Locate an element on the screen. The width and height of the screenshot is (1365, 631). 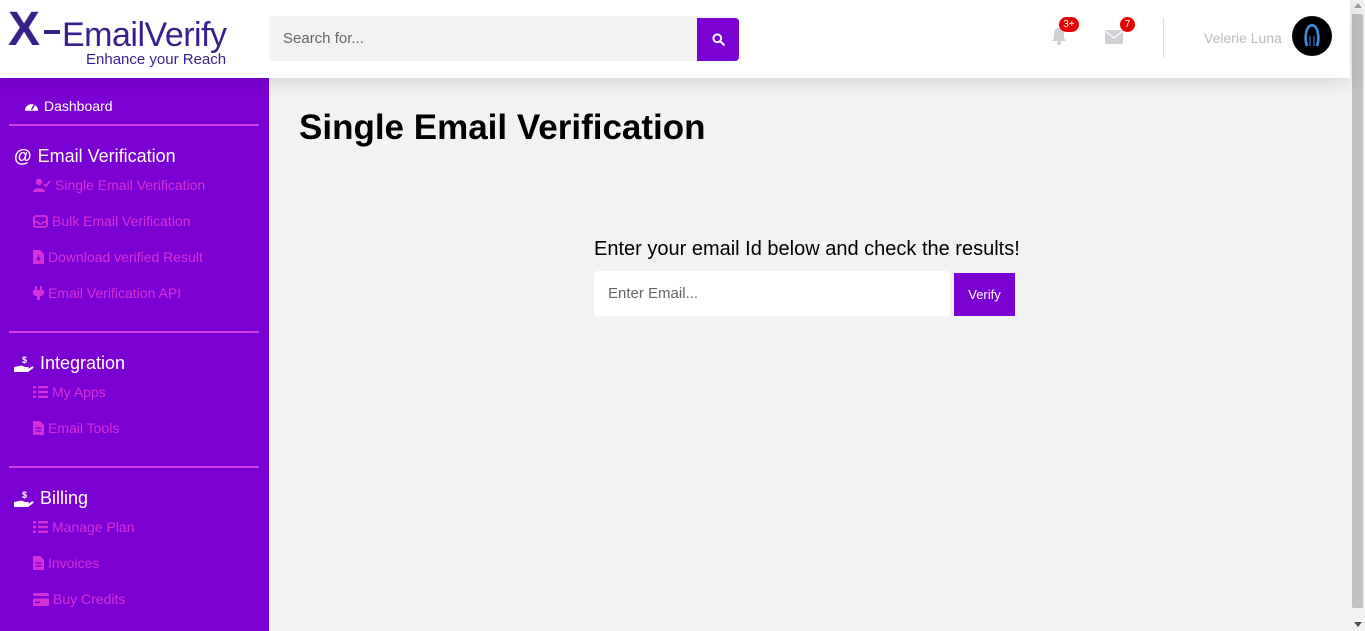
envelope-icon is located at coordinates (1114, 37).